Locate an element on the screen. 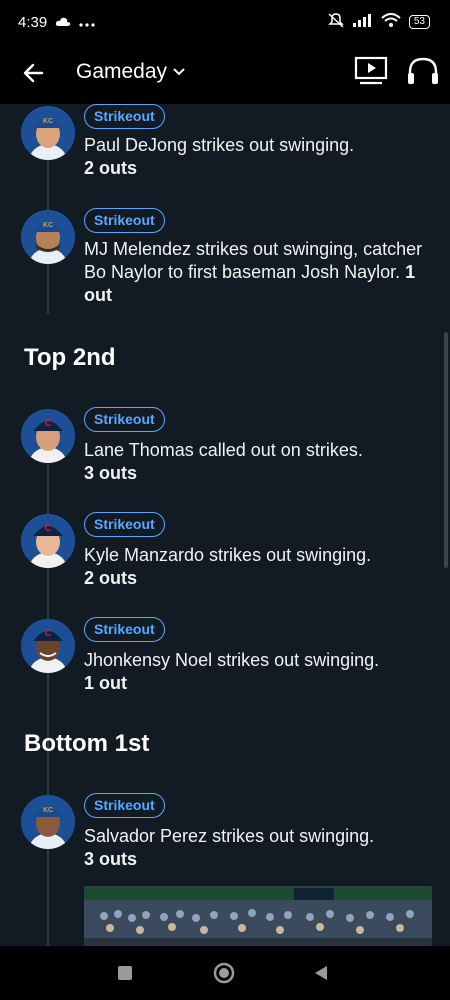 The image size is (450, 1000). inning-header-top-2nd: Top 2nd is located at coordinates (70, 357).